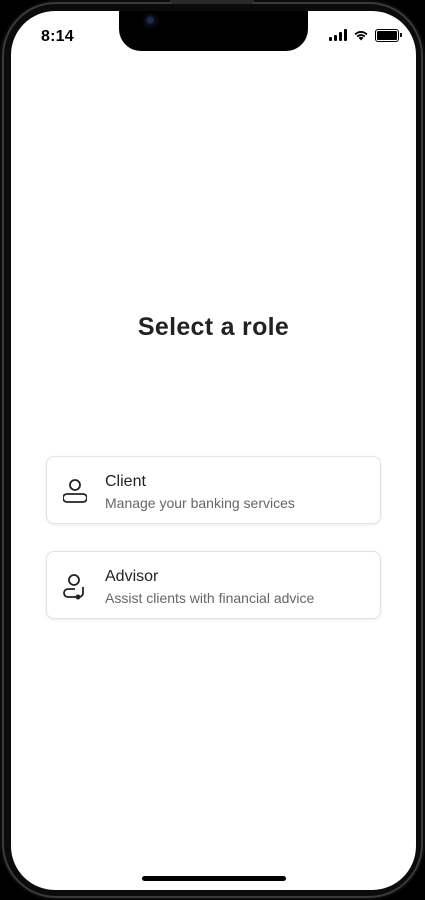 The width and height of the screenshot is (425, 900). Describe the element at coordinates (213, 31) in the screenshot. I see `notch` at that location.